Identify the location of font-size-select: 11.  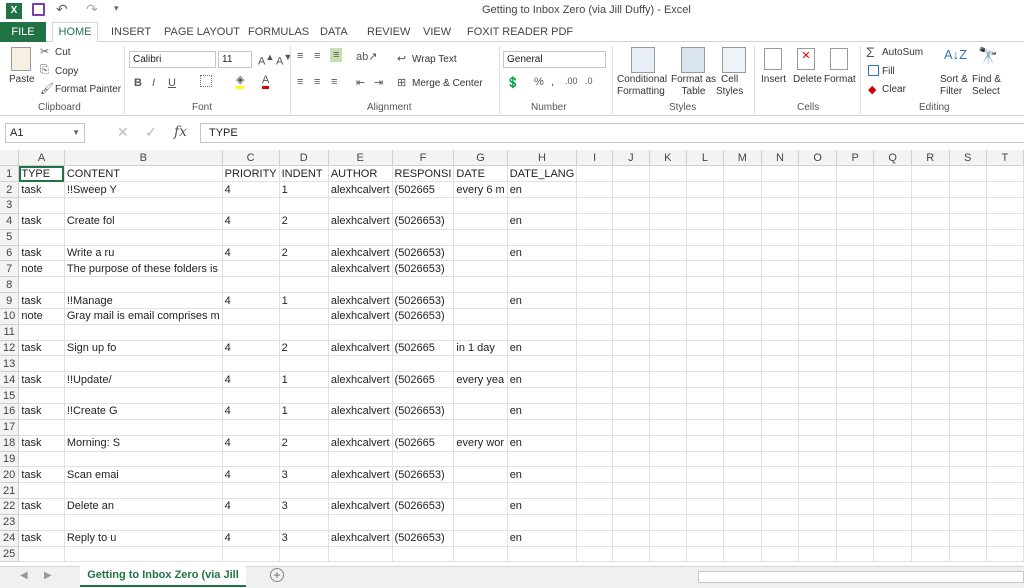
(235, 59).